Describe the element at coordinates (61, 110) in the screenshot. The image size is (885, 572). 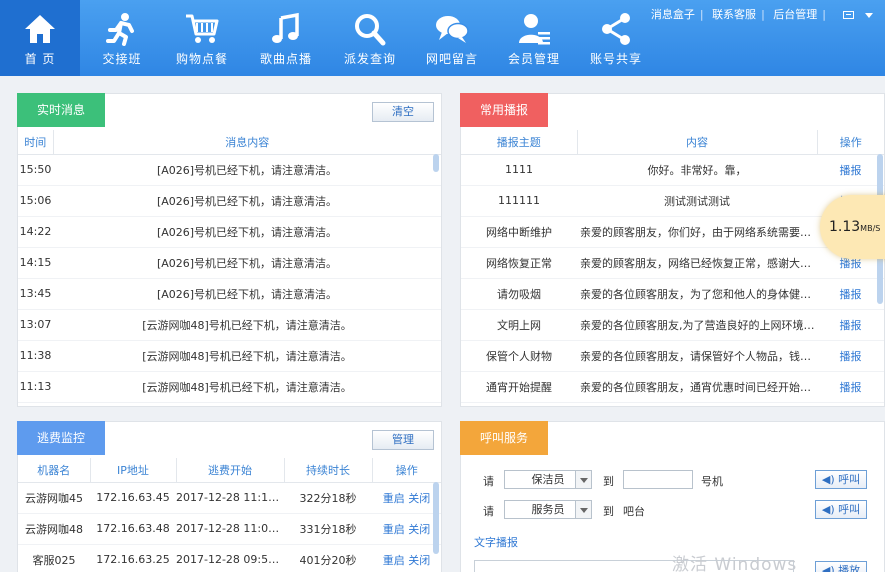
I see `realtime-tab: 实时消息` at that location.